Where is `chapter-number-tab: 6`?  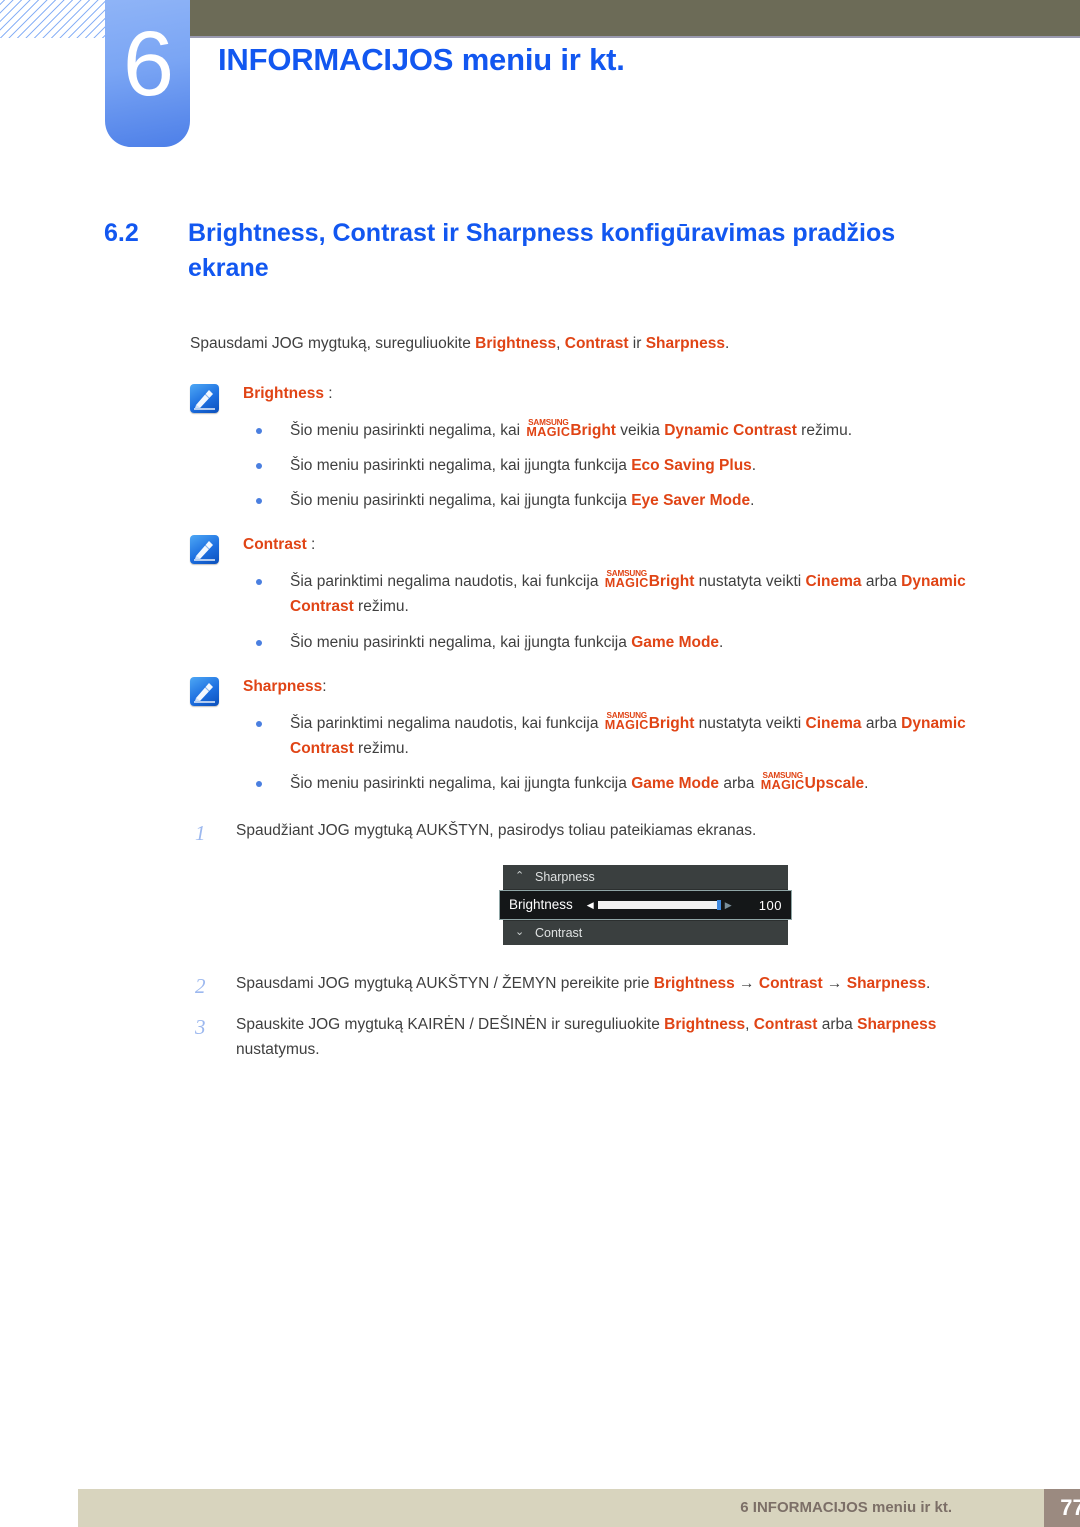 chapter-number-tab: 6 is located at coordinates (147, 73).